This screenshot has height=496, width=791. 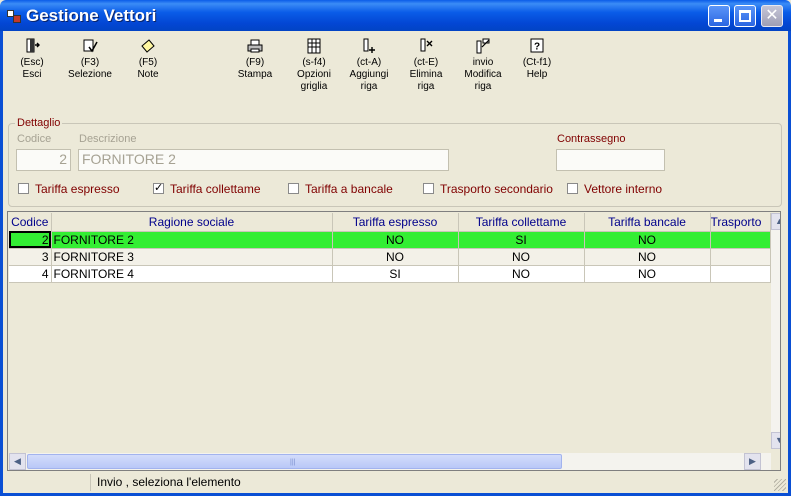 What do you see at coordinates (395, 15) in the screenshot?
I see `title-bar: Gestione Vettori ✕` at bounding box center [395, 15].